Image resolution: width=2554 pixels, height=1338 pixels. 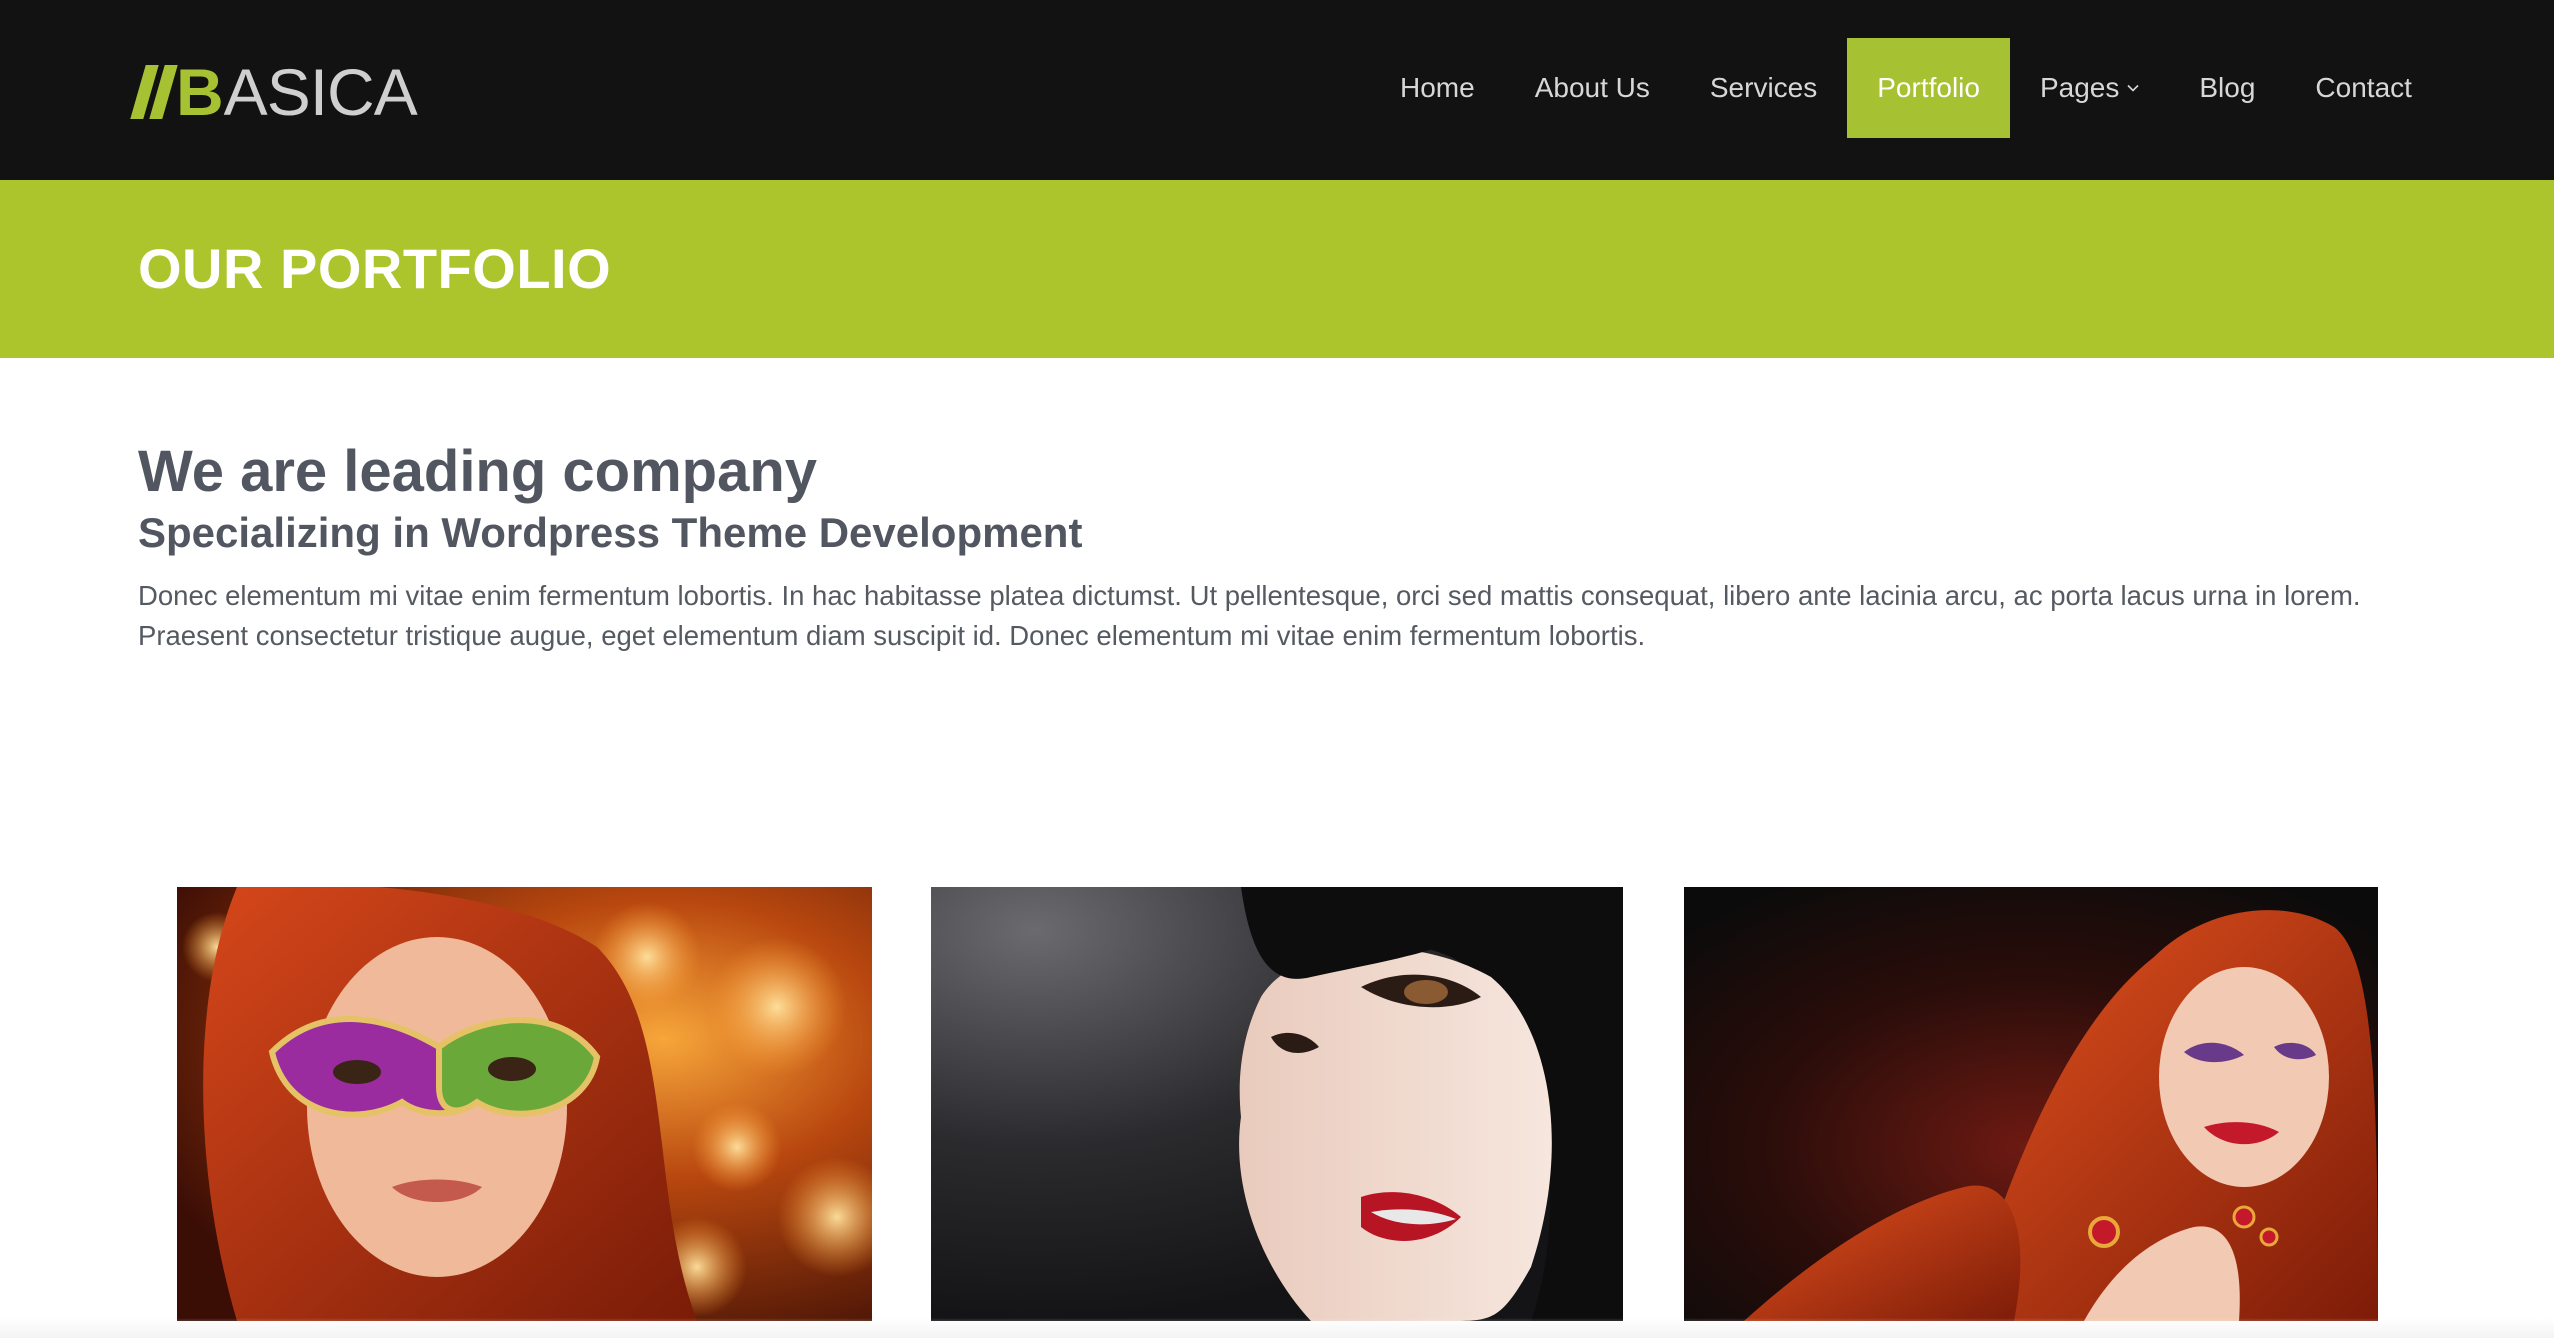 I want to click on logo-wordmark: ASICA, so click(x=320, y=92).